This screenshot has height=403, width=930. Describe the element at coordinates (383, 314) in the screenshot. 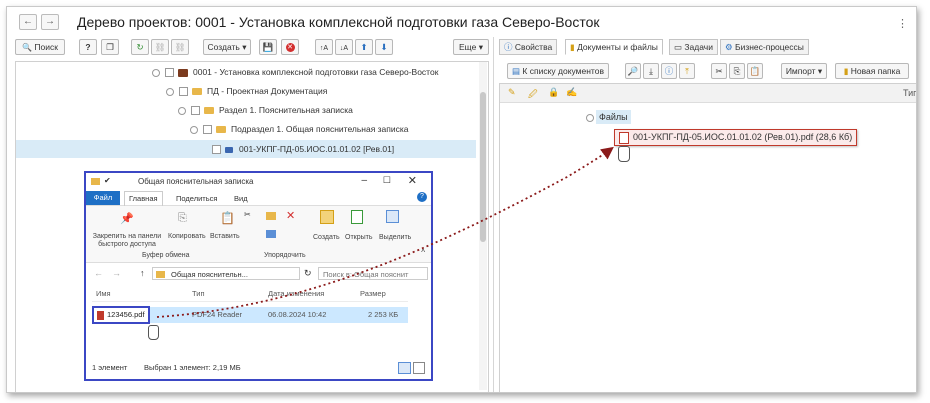

I see `file-size: 2 253 КБ` at that location.